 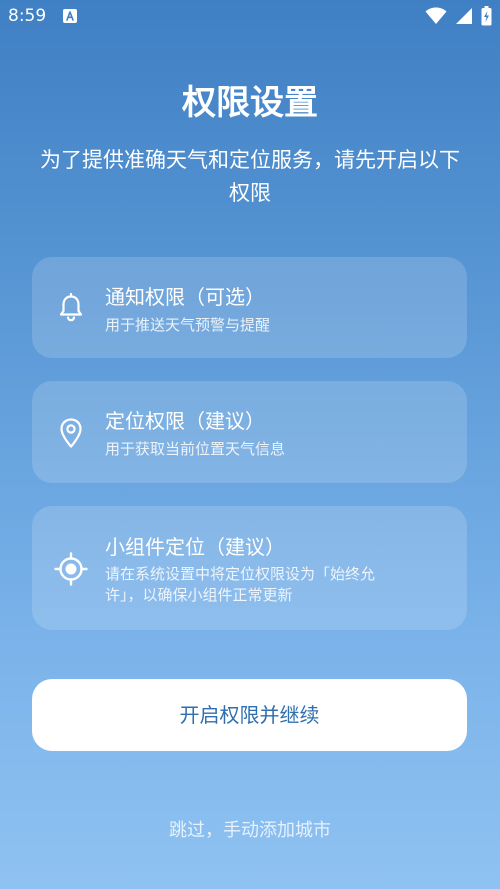 What do you see at coordinates (195, 449) in the screenshot?
I see `permission-desc: 用于获取当前位置天气信息` at bounding box center [195, 449].